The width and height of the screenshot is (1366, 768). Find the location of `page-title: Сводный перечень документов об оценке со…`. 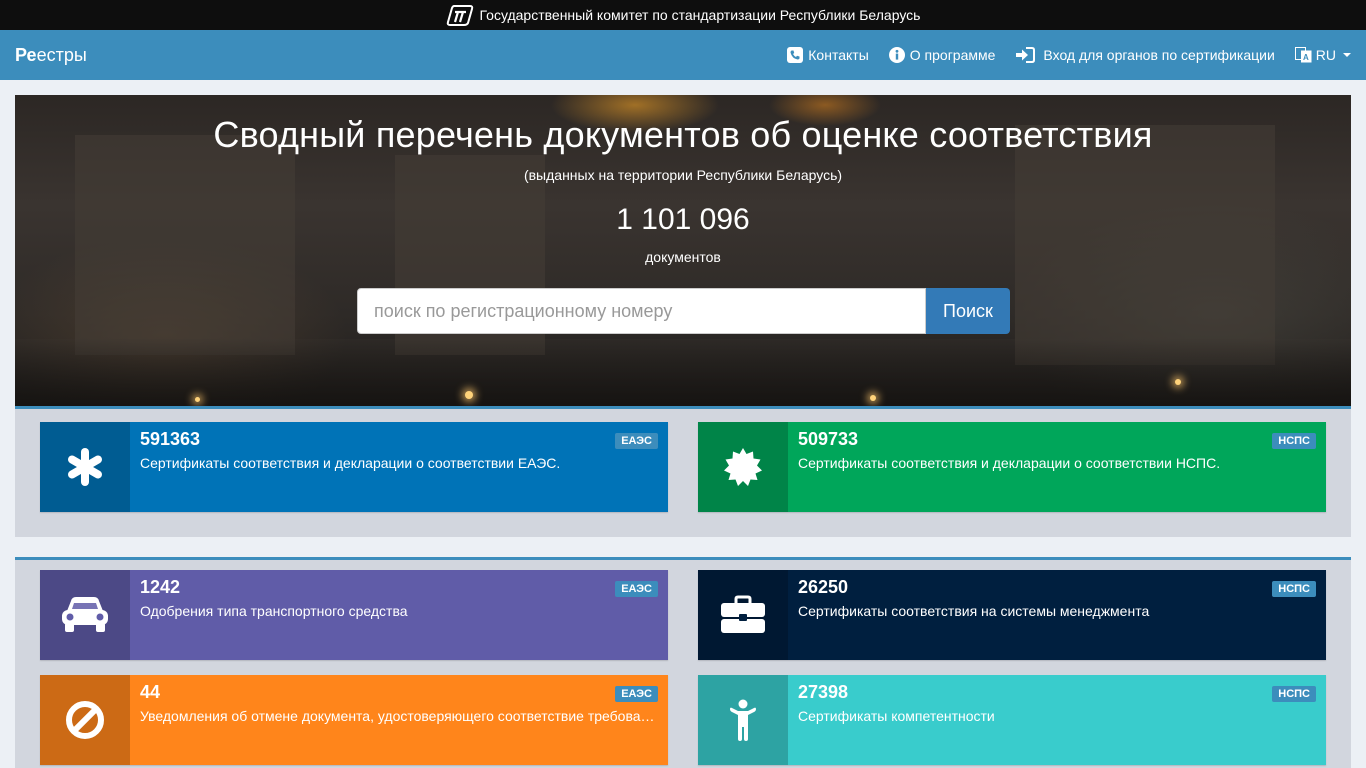

page-title: Сводный перечень документов об оценке со… is located at coordinates (683, 134).